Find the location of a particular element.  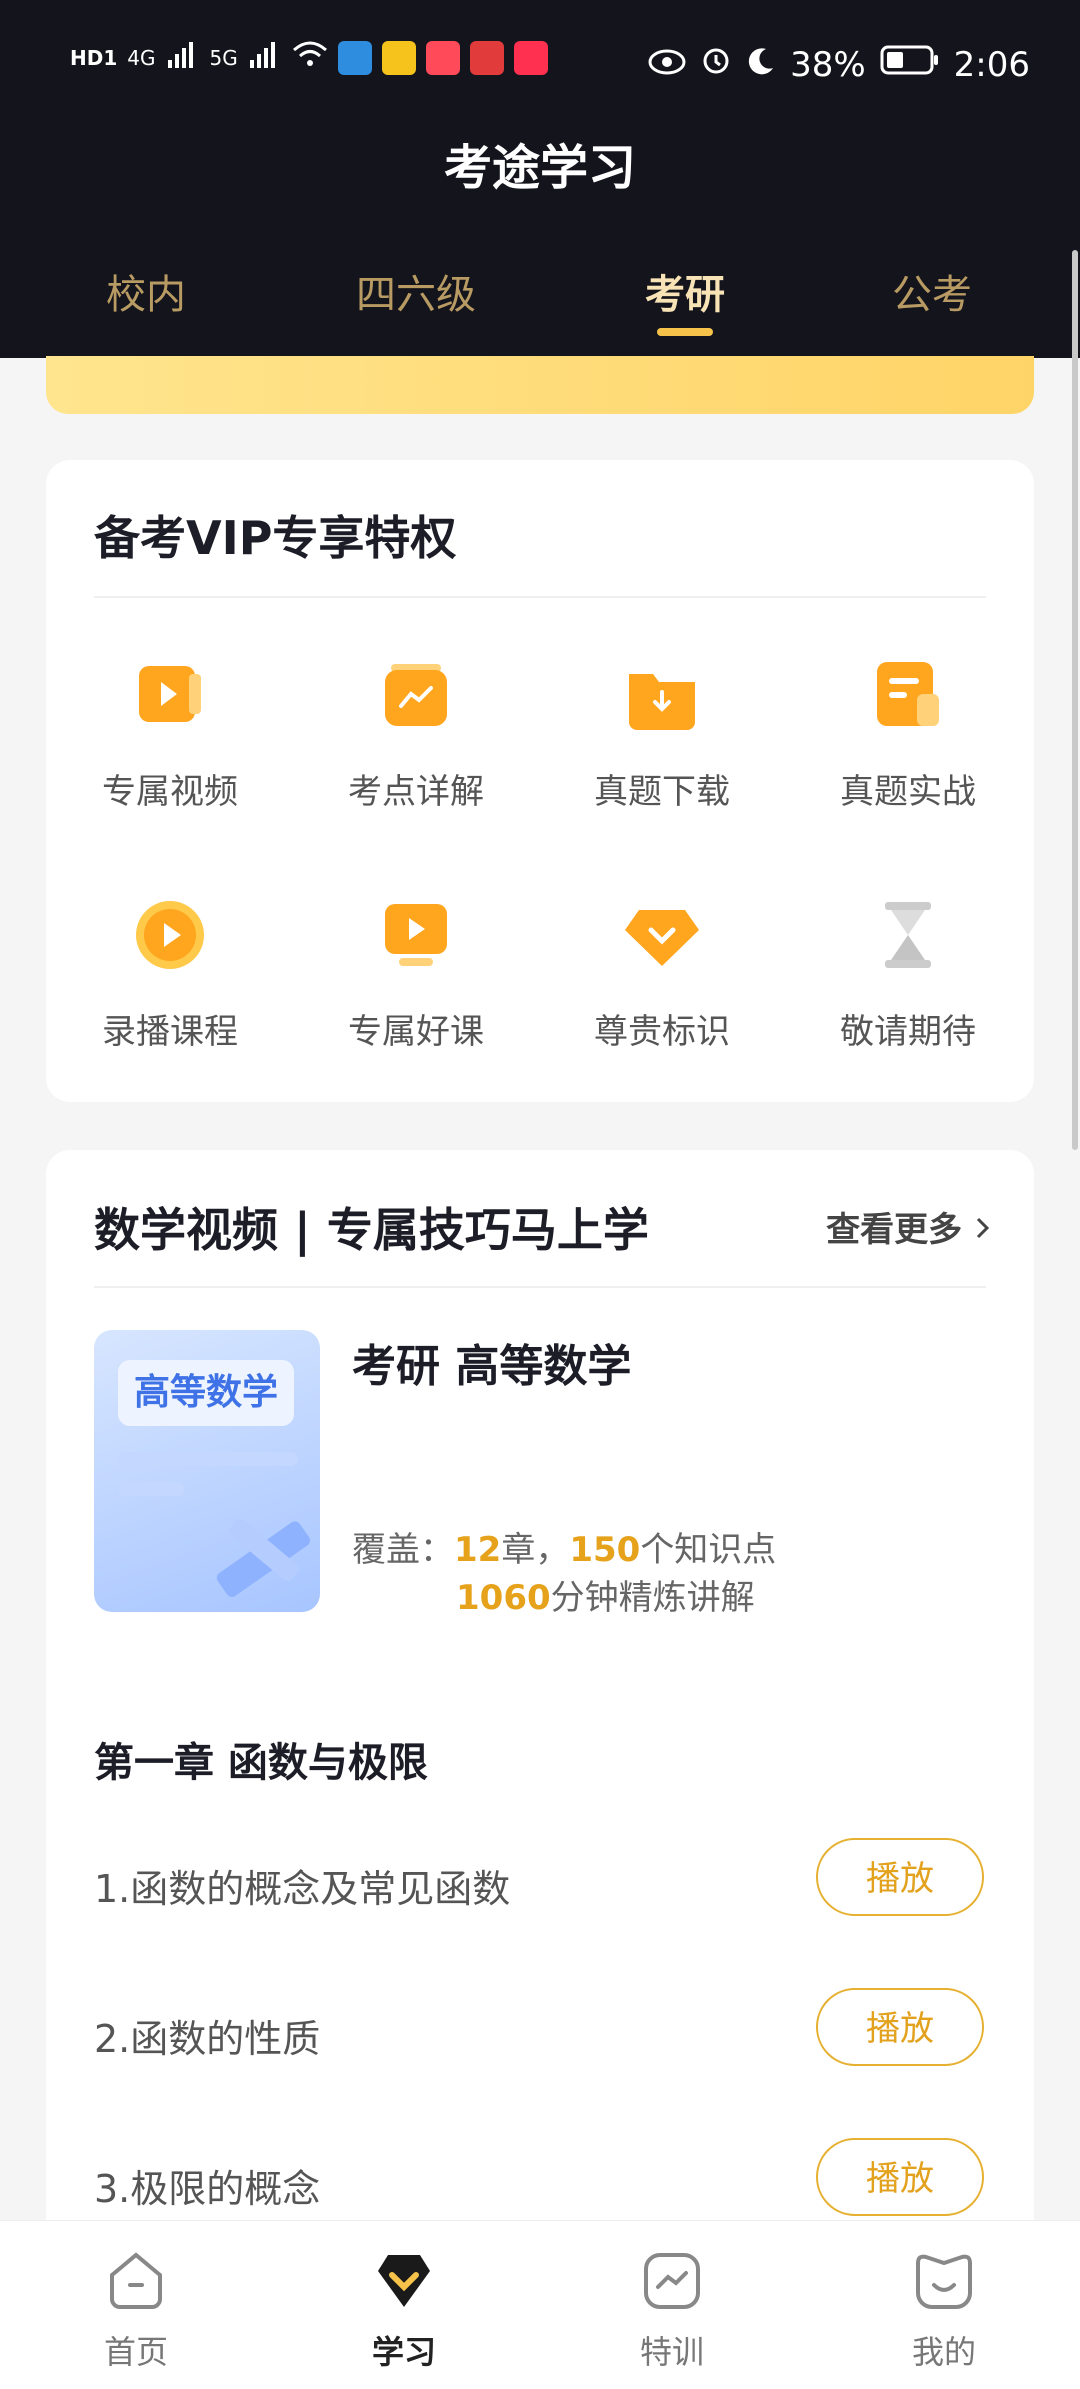

vip-title: 备考VIP专享特权 is located at coordinates (275, 538).